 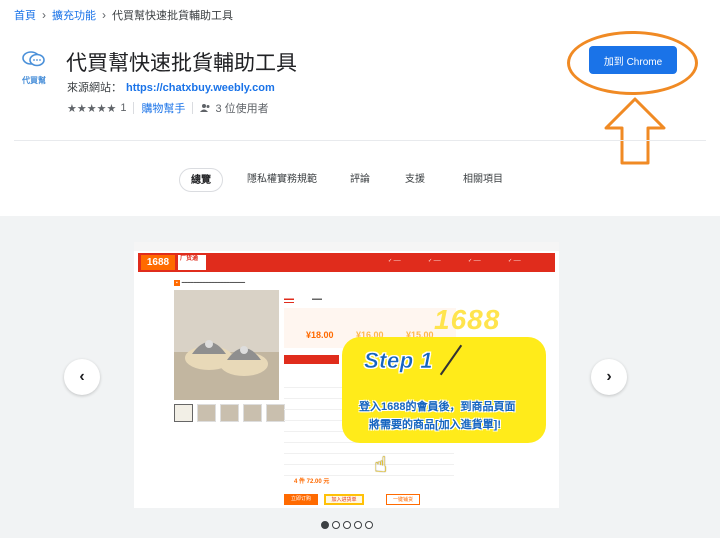 I want to click on step-instruction-line: 登入1688的會員後，到商品頁面, so click(x=437, y=407).